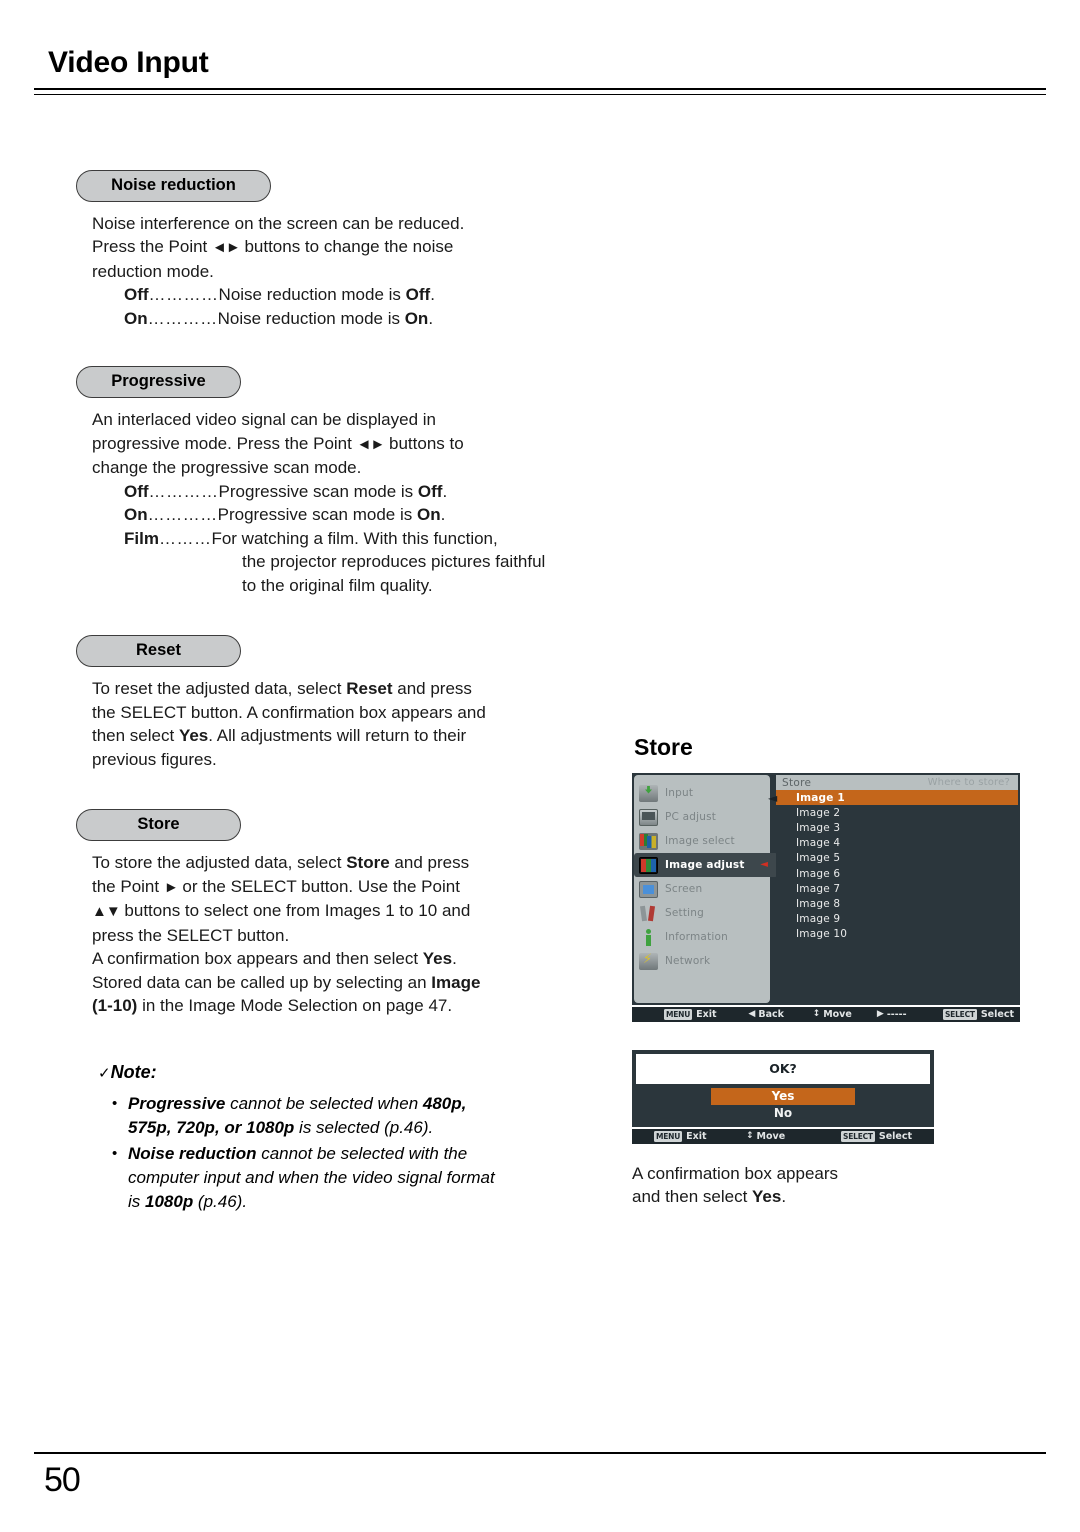 This screenshot has width=1080, height=1532. What do you see at coordinates (354, 538) in the screenshot?
I see `definition-text: For watching a film. With this function,` at bounding box center [354, 538].